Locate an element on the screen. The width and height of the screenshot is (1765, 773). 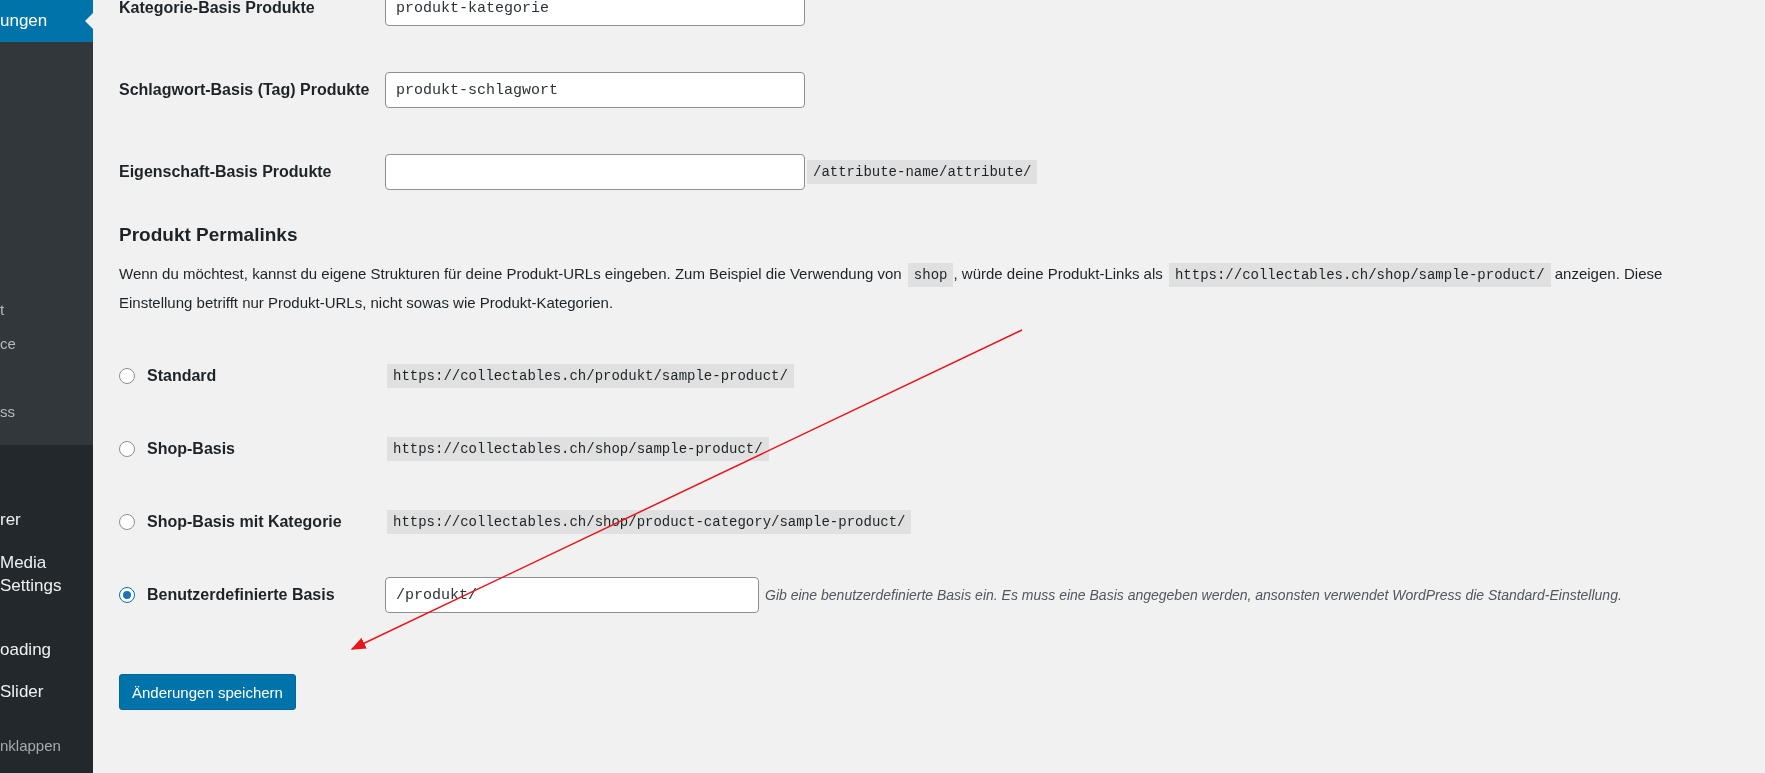
example-url: https://collectables.ch/produkt/sample-product/ is located at coordinates (590, 376).